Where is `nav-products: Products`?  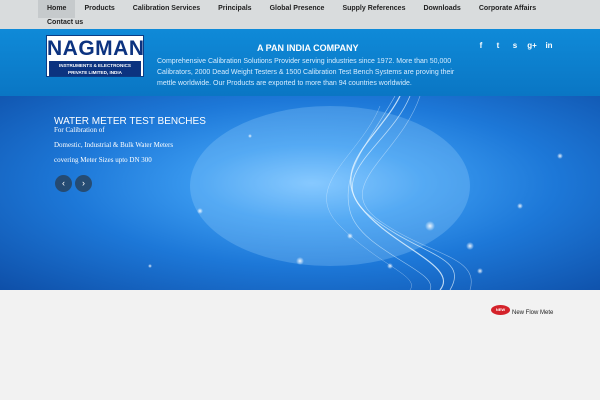 nav-products: Products is located at coordinates (99, 9).